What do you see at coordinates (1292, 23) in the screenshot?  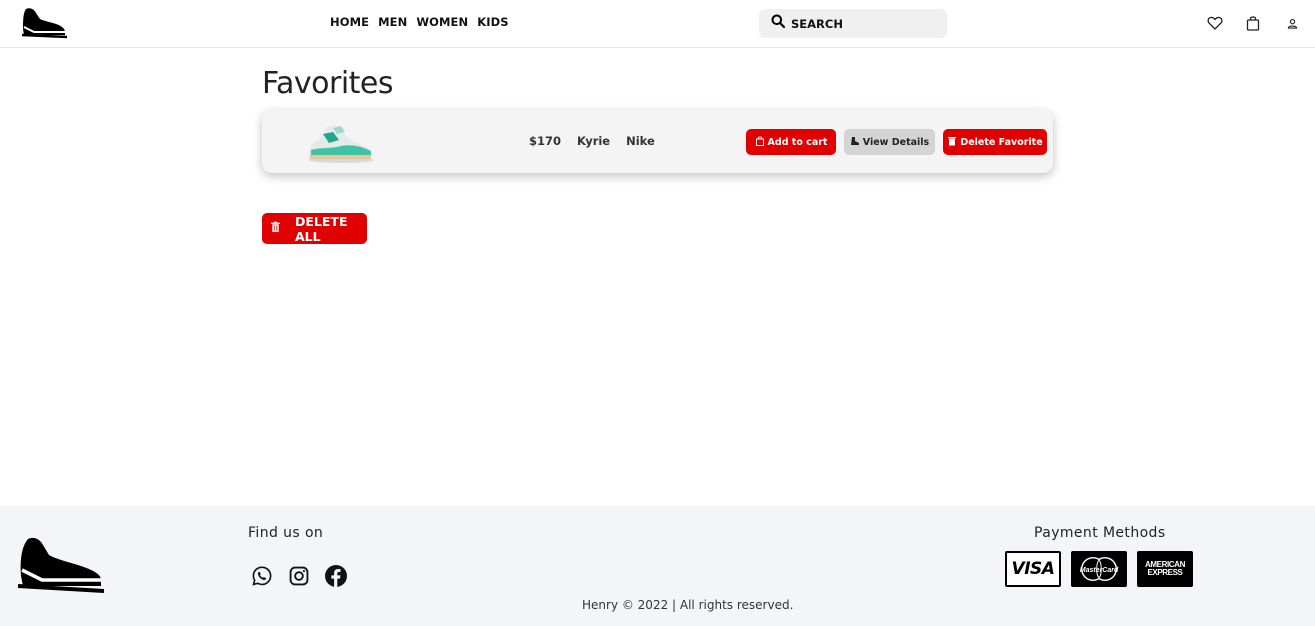 I see `user-icon` at bounding box center [1292, 23].